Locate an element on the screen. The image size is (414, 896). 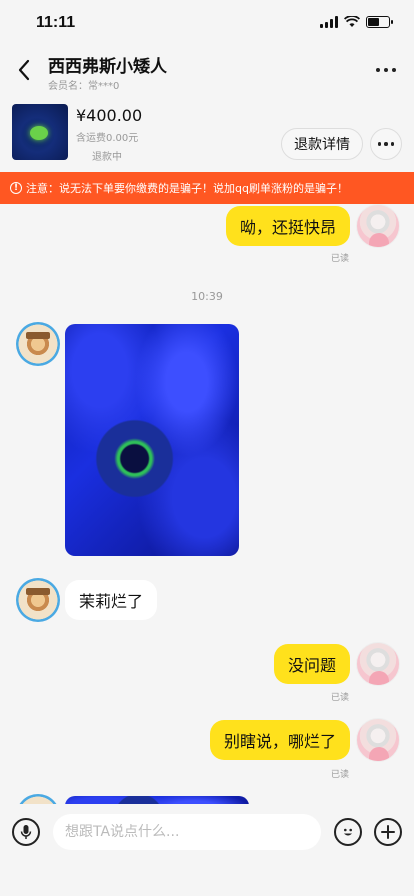
add-button is located at coordinates (388, 832).